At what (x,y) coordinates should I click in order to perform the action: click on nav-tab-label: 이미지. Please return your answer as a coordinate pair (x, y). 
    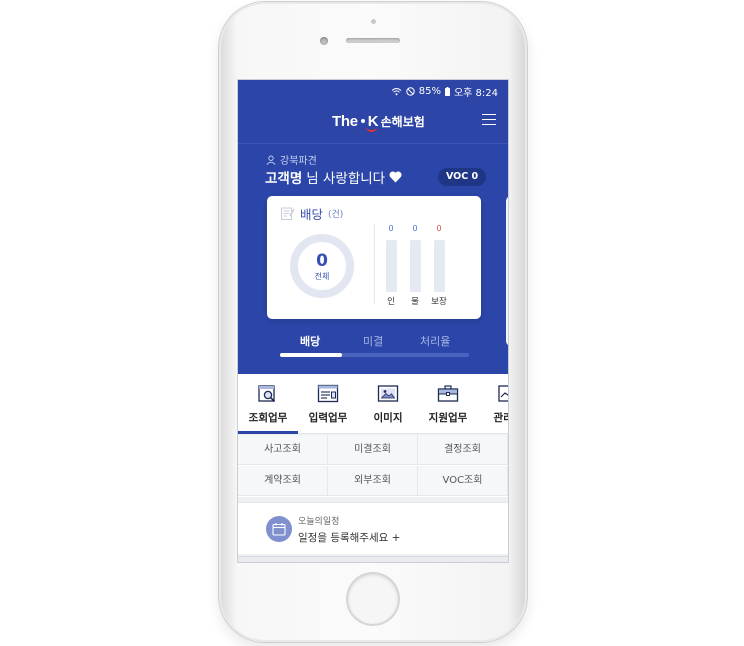
    Looking at the image, I should click on (388, 418).